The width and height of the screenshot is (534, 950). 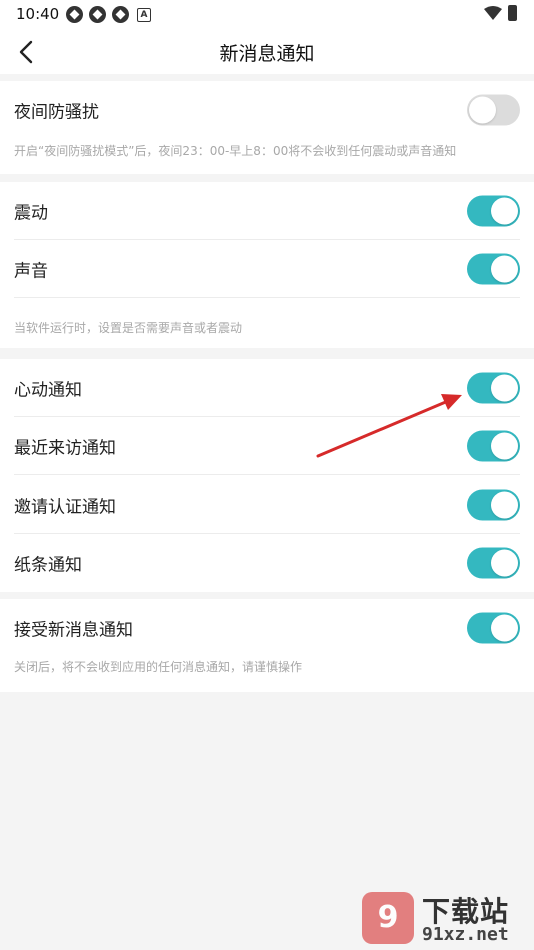 What do you see at coordinates (267, 388) in the screenshot?
I see `heartbeat-row: 心动通知` at bounding box center [267, 388].